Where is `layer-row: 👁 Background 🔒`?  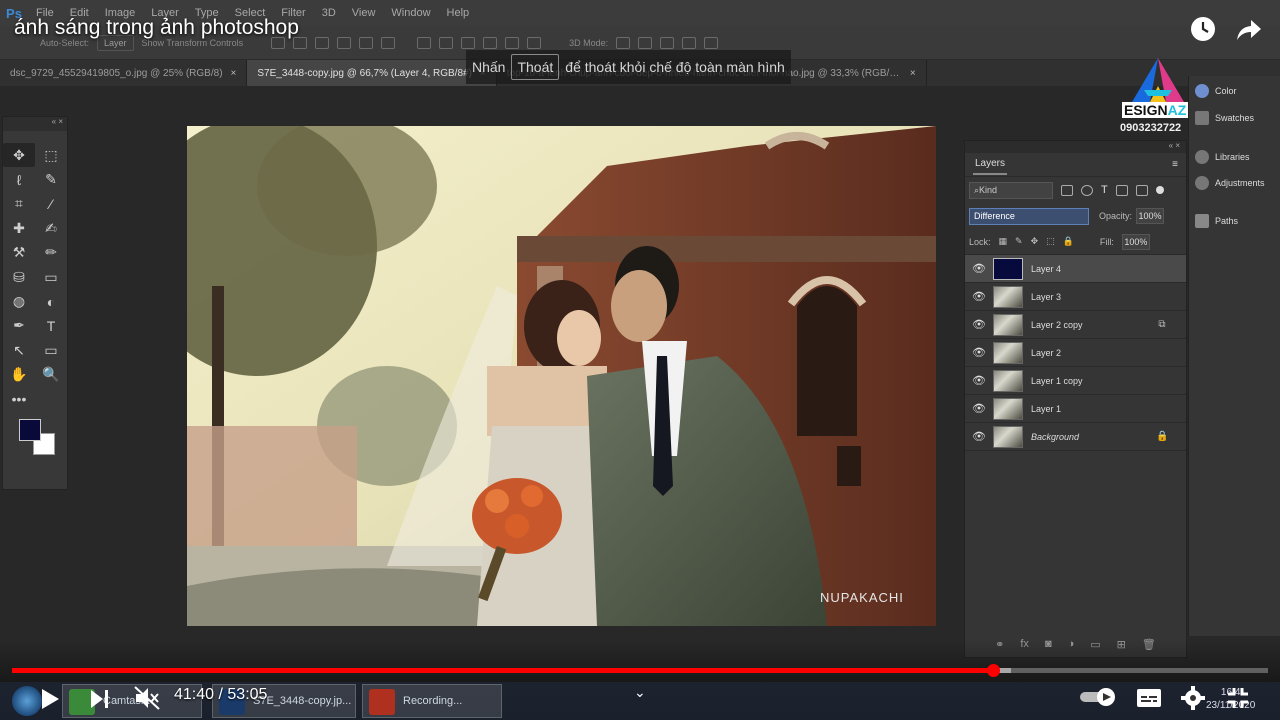
layer-row: 👁 Background 🔒 is located at coordinates (1075, 437).